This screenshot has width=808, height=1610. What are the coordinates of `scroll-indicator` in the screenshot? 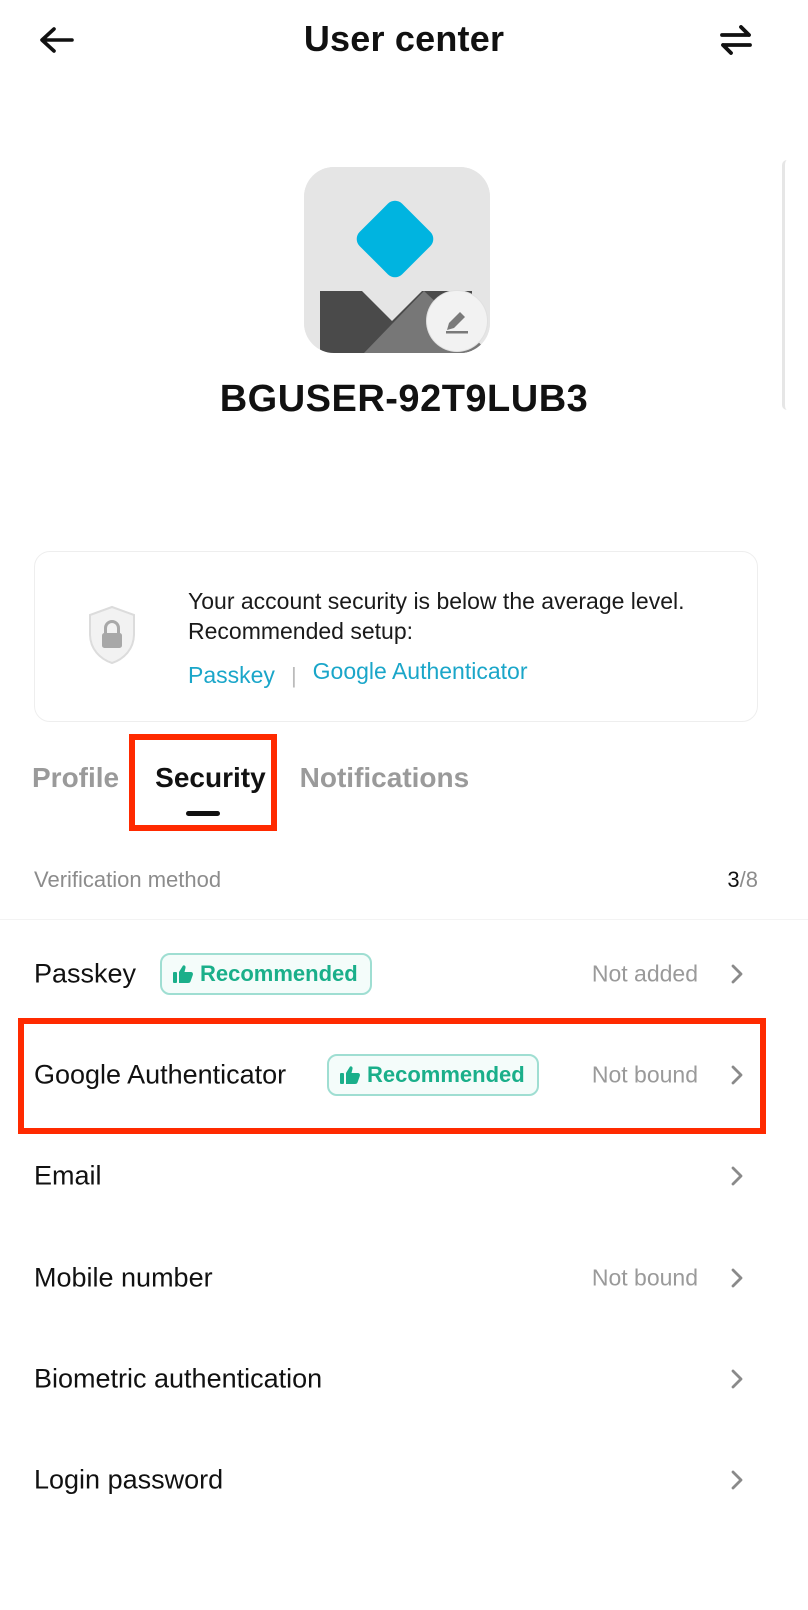 It's located at (787, 285).